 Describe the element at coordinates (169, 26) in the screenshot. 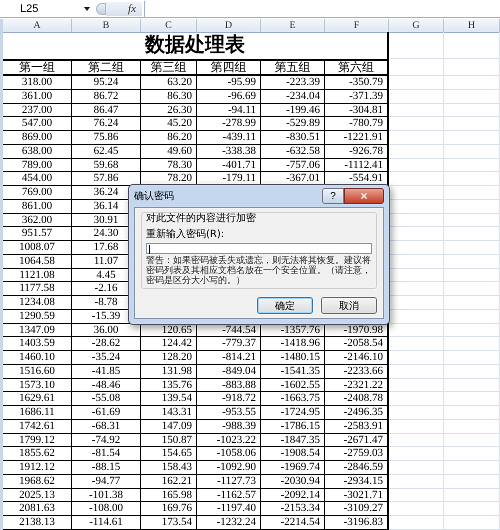

I see `column-header: C` at that location.